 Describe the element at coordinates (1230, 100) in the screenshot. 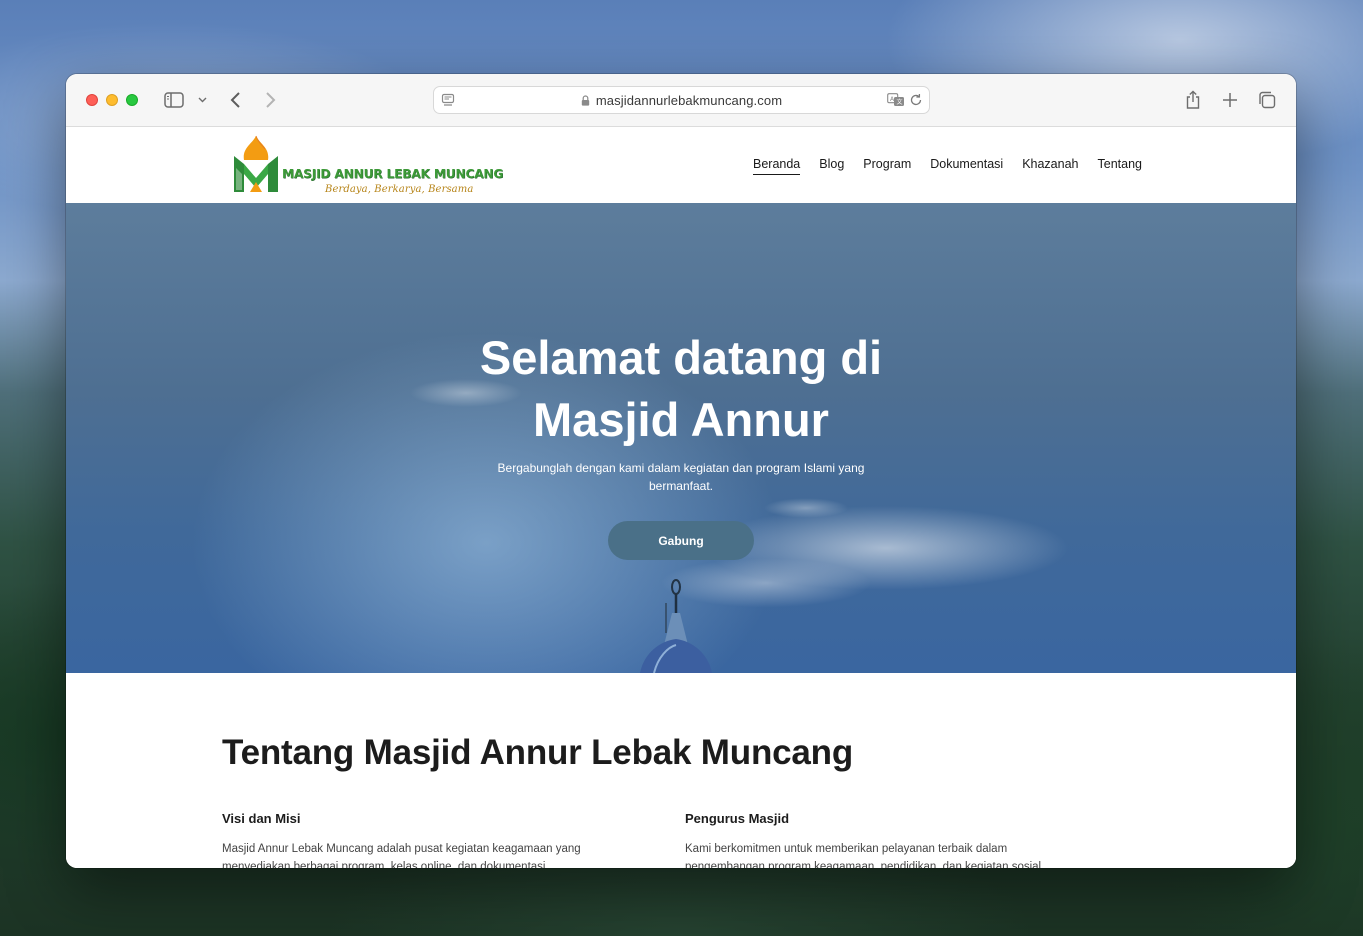

I see `plus-icon` at that location.